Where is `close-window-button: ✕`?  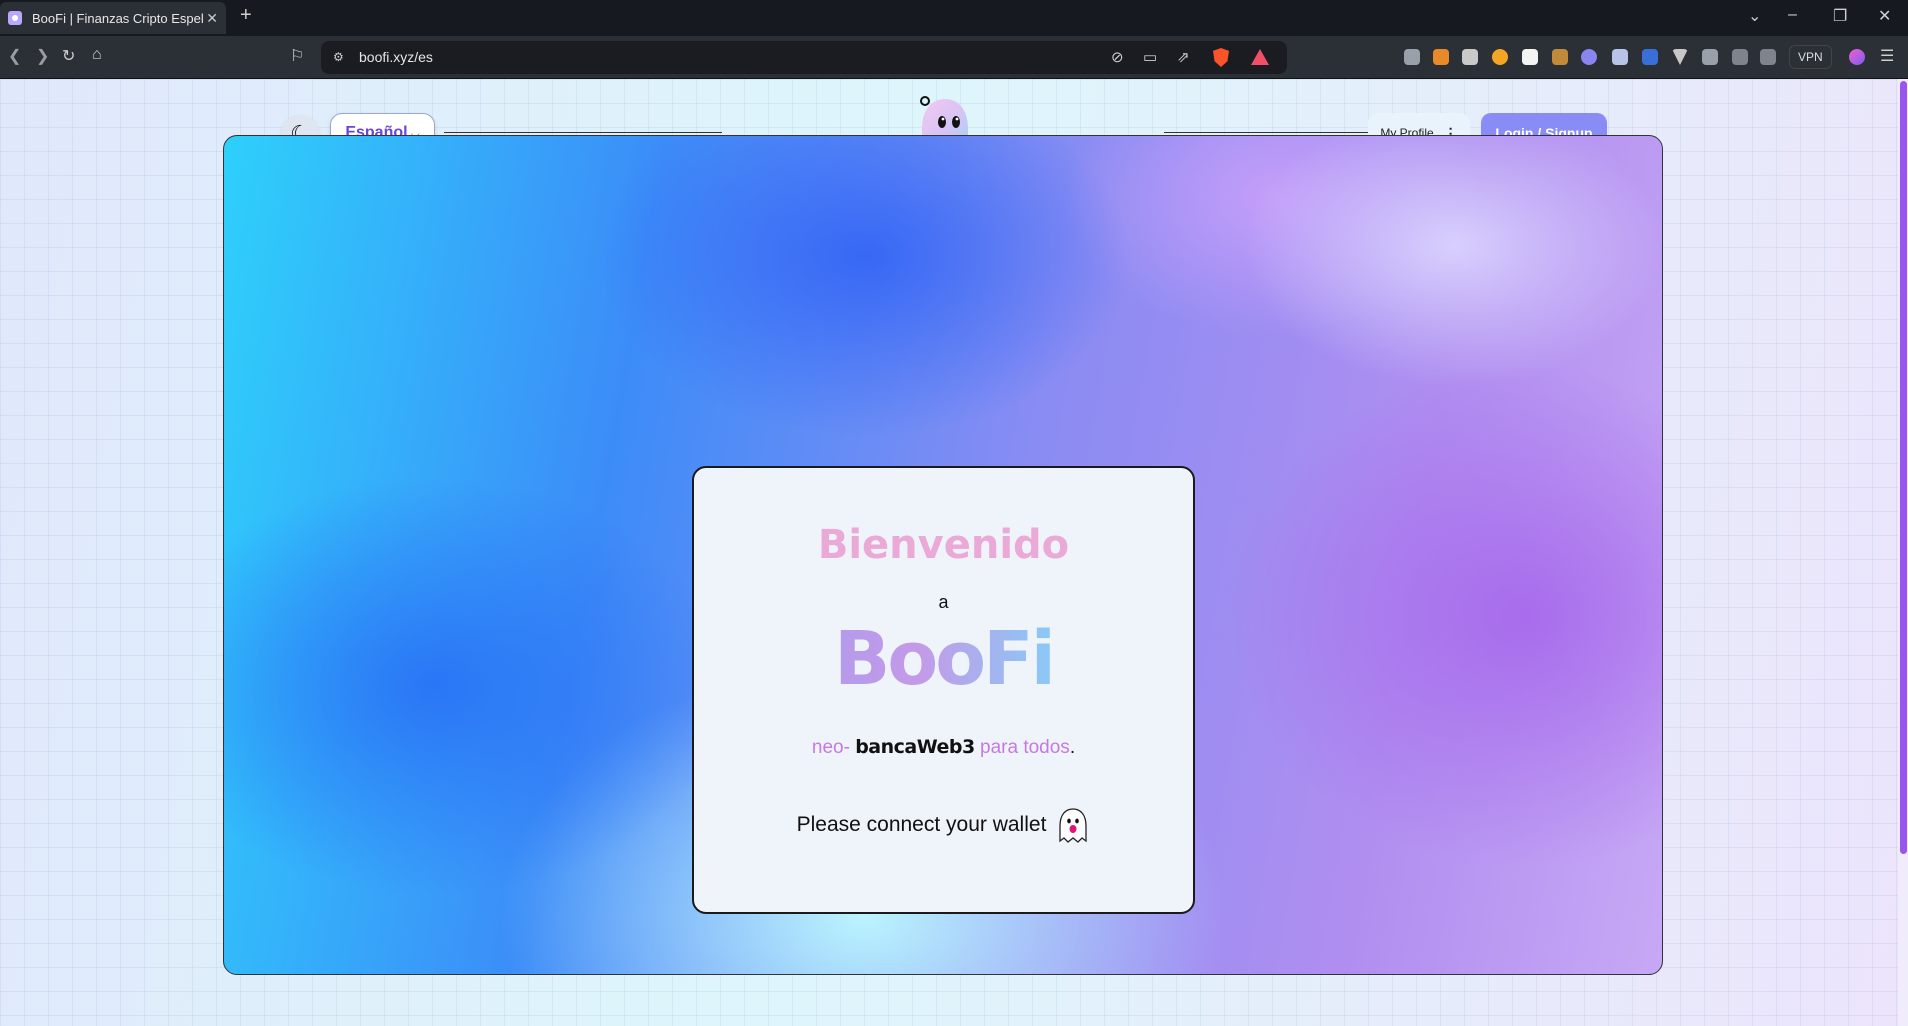
close-window-button: ✕ is located at coordinates (1884, 16).